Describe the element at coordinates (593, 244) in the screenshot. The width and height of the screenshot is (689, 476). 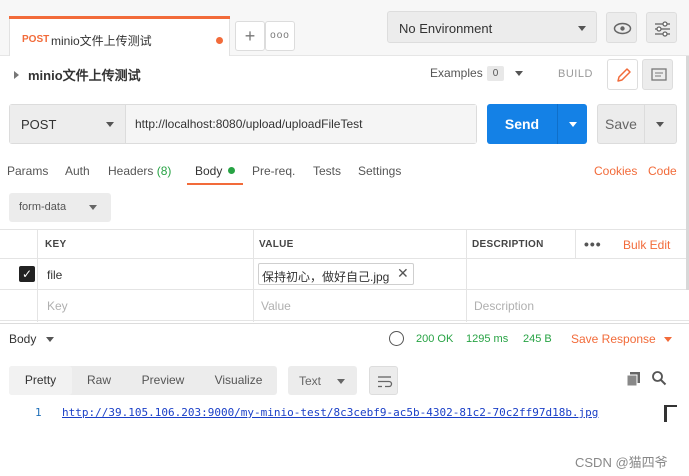
I see `table-options-icon: •••` at that location.